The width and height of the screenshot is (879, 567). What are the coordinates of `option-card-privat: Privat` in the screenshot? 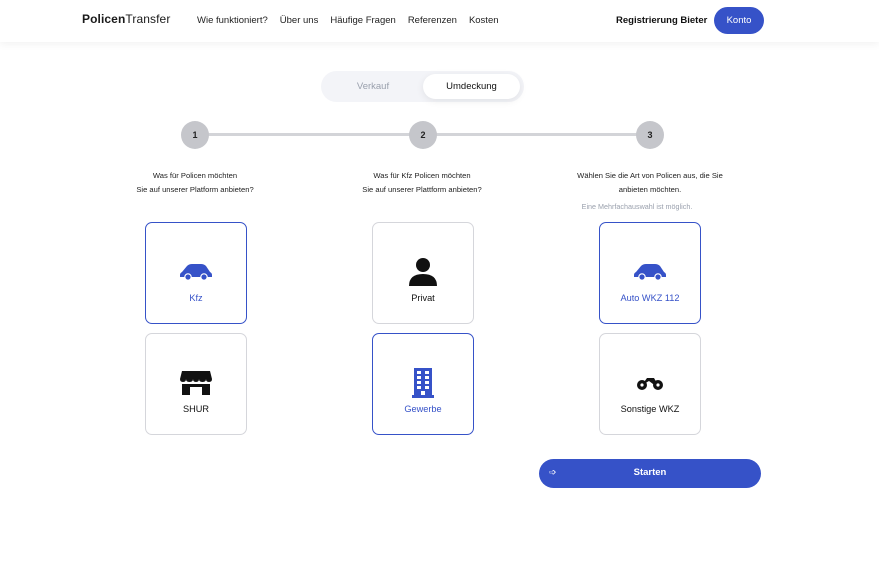 It's located at (423, 273).